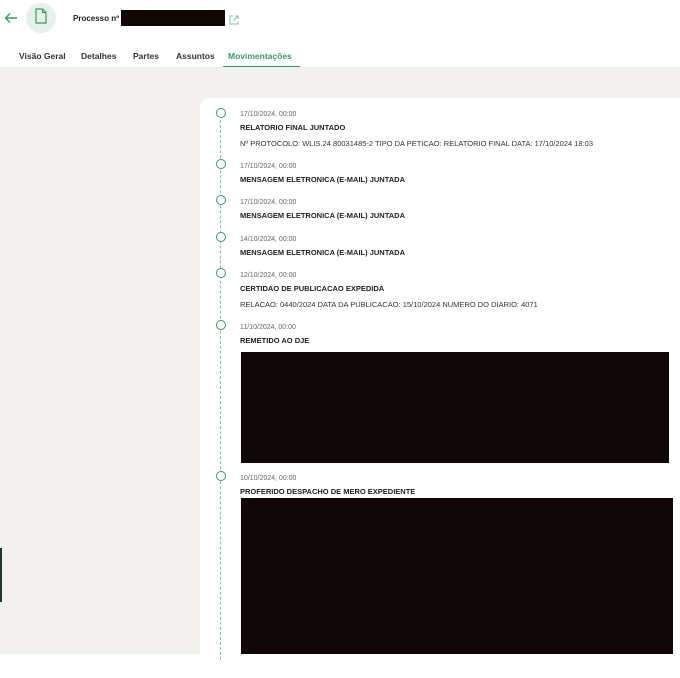 The height and width of the screenshot is (678, 680). Describe the element at coordinates (275, 340) in the screenshot. I see `movement-title: REMETIDO AO DJE` at that location.